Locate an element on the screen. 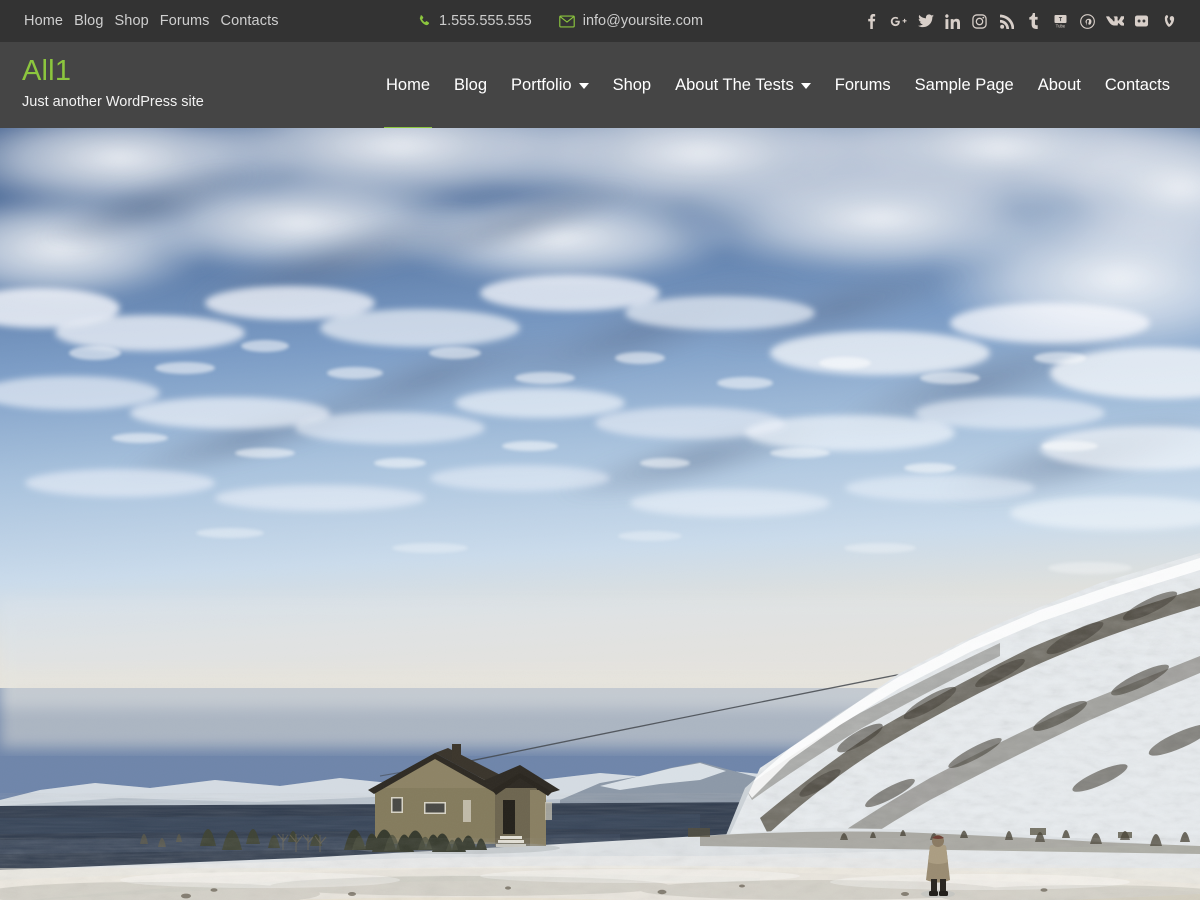  youtube-icon: Tube is located at coordinates (1060, 21).